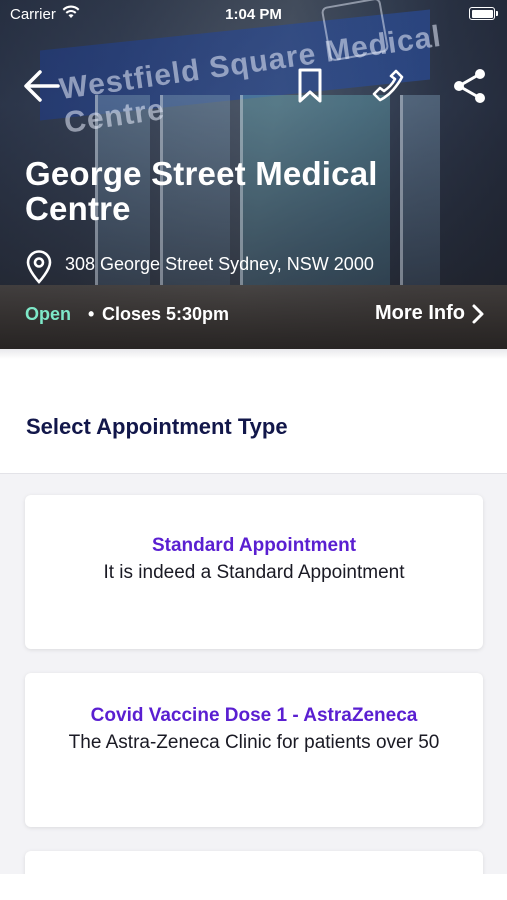 This screenshot has height=900, width=507. I want to click on bookmark-icon, so click(310, 85).